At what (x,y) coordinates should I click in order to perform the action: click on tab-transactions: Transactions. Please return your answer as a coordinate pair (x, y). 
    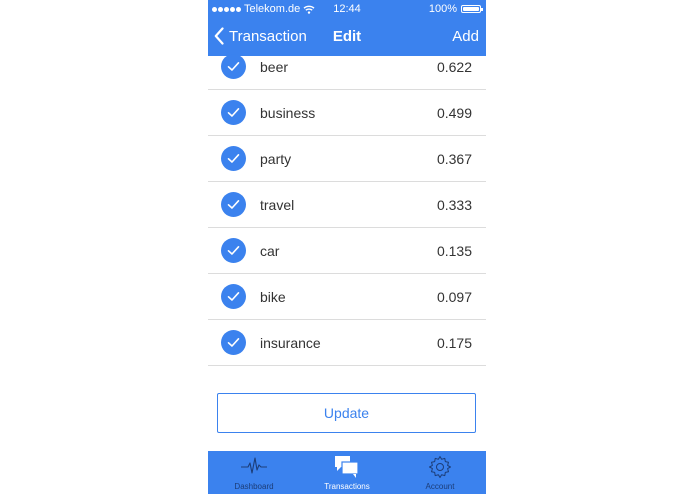
    Looking at the image, I should click on (347, 472).